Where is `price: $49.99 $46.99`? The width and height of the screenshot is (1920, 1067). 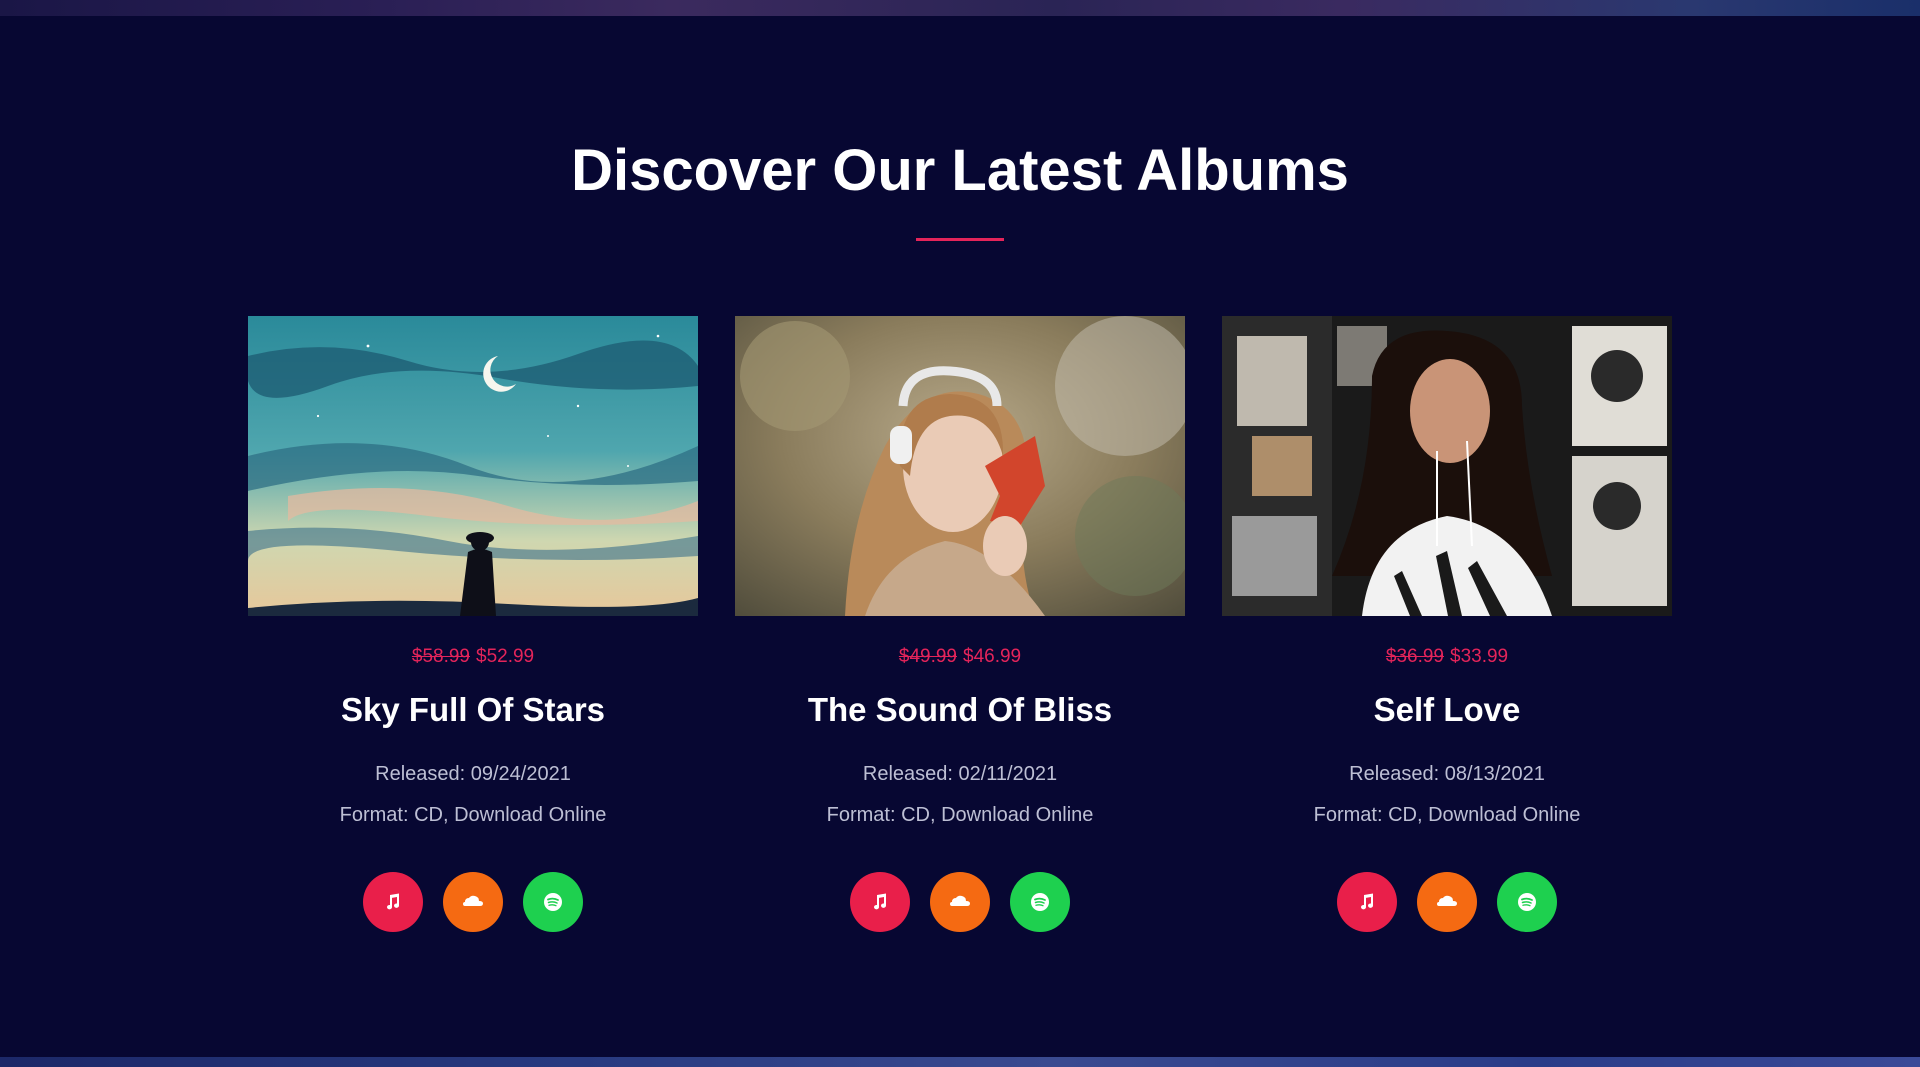
price: $49.99 $46.99 is located at coordinates (960, 657).